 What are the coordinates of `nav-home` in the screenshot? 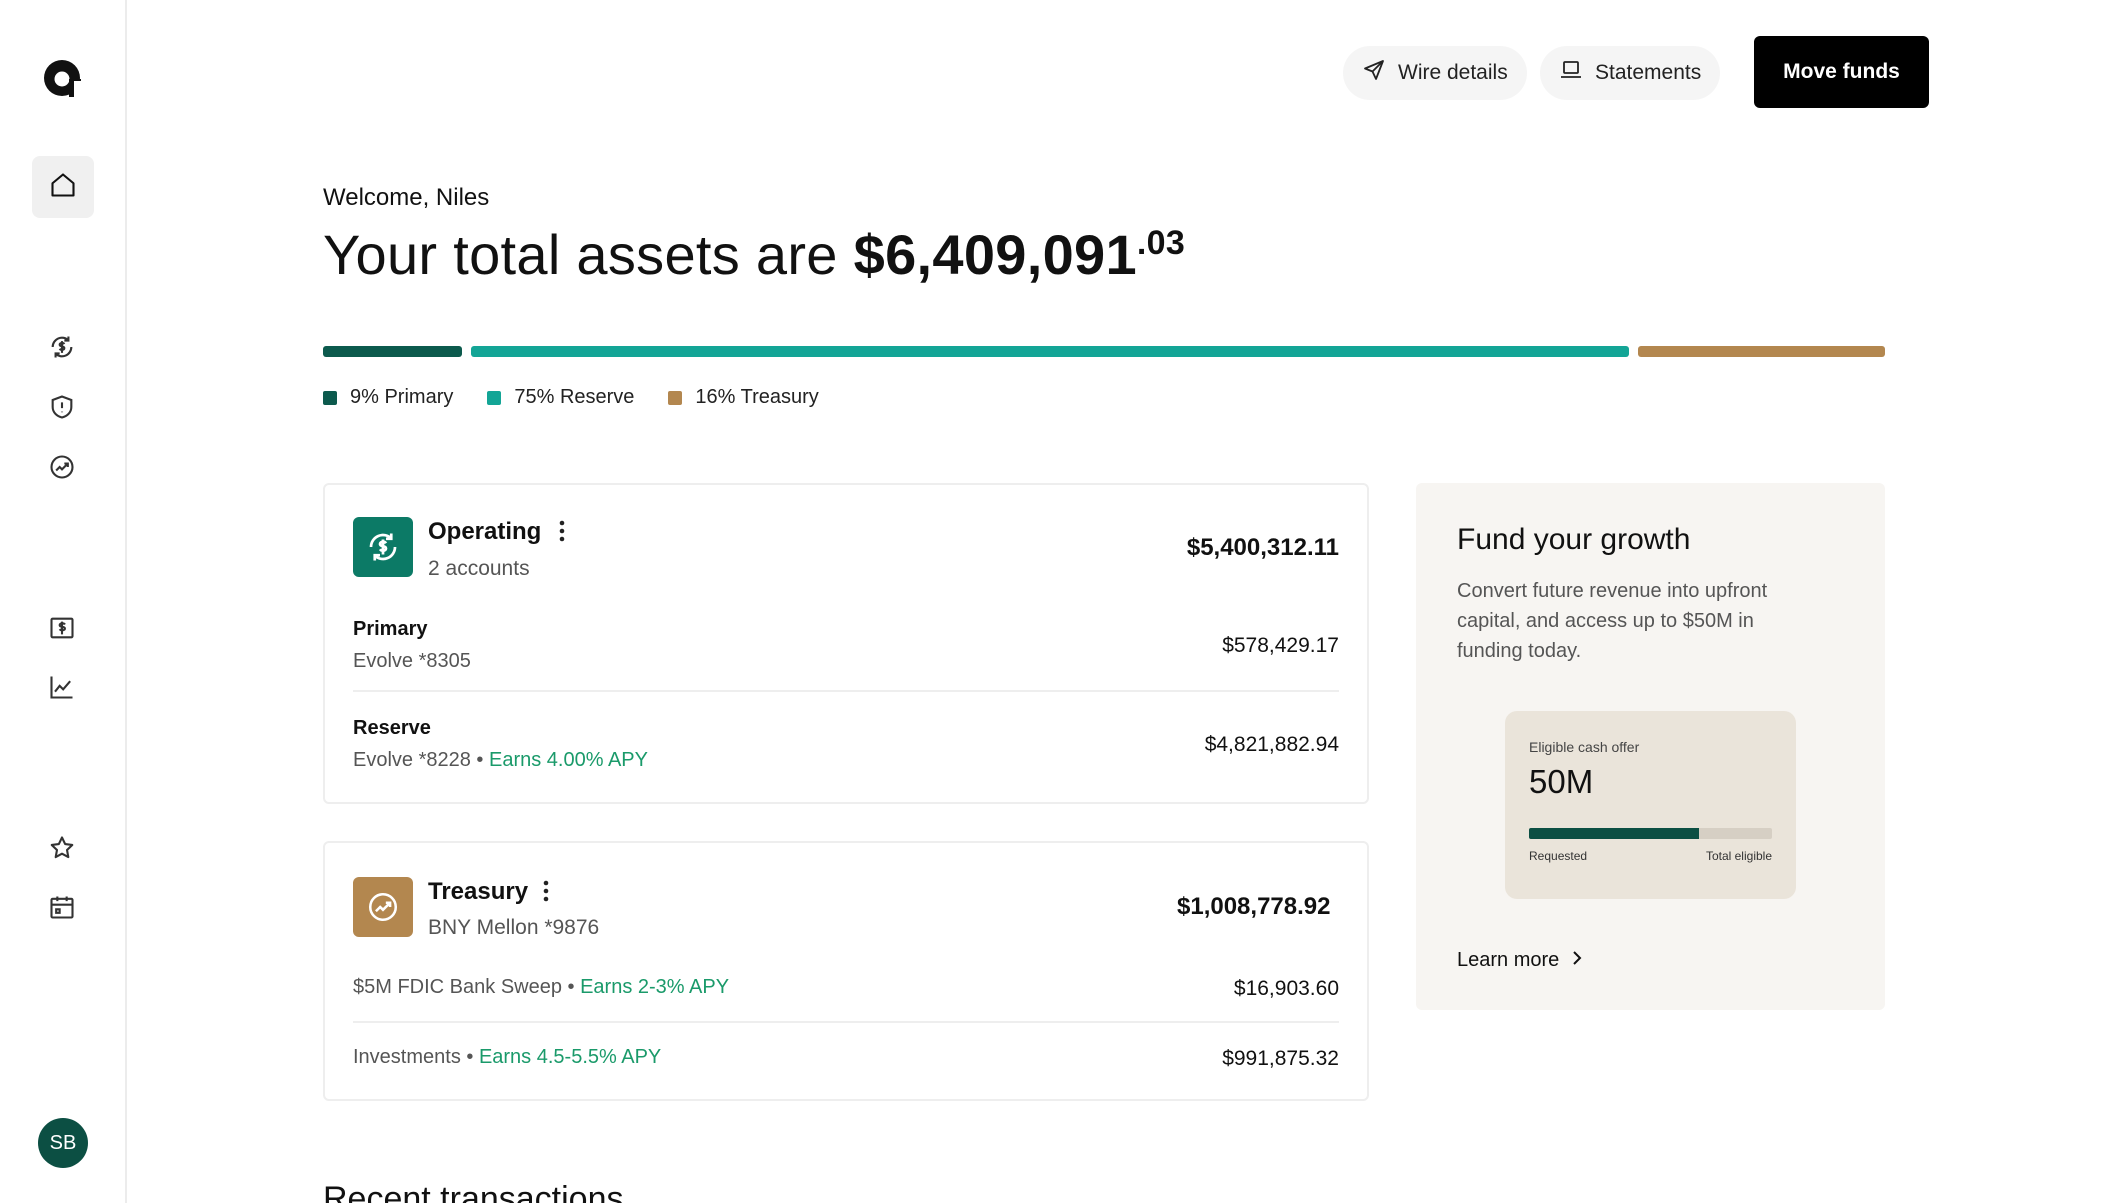 It's located at (63, 187).